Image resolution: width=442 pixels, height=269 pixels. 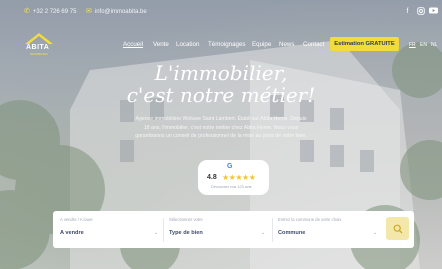 What do you see at coordinates (420, 11) in the screenshot?
I see `instagram-icon` at bounding box center [420, 11].